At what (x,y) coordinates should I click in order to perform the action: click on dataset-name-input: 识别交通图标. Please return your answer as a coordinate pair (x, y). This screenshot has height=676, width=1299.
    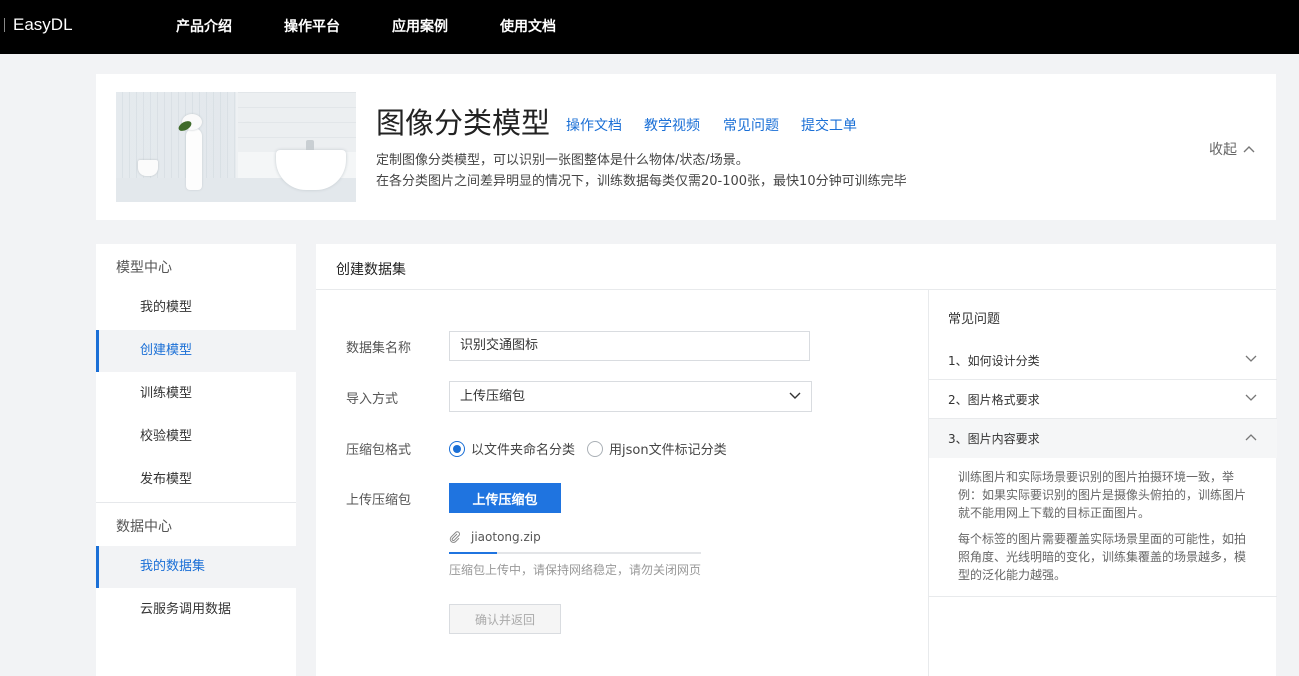
    Looking at the image, I should click on (629, 346).